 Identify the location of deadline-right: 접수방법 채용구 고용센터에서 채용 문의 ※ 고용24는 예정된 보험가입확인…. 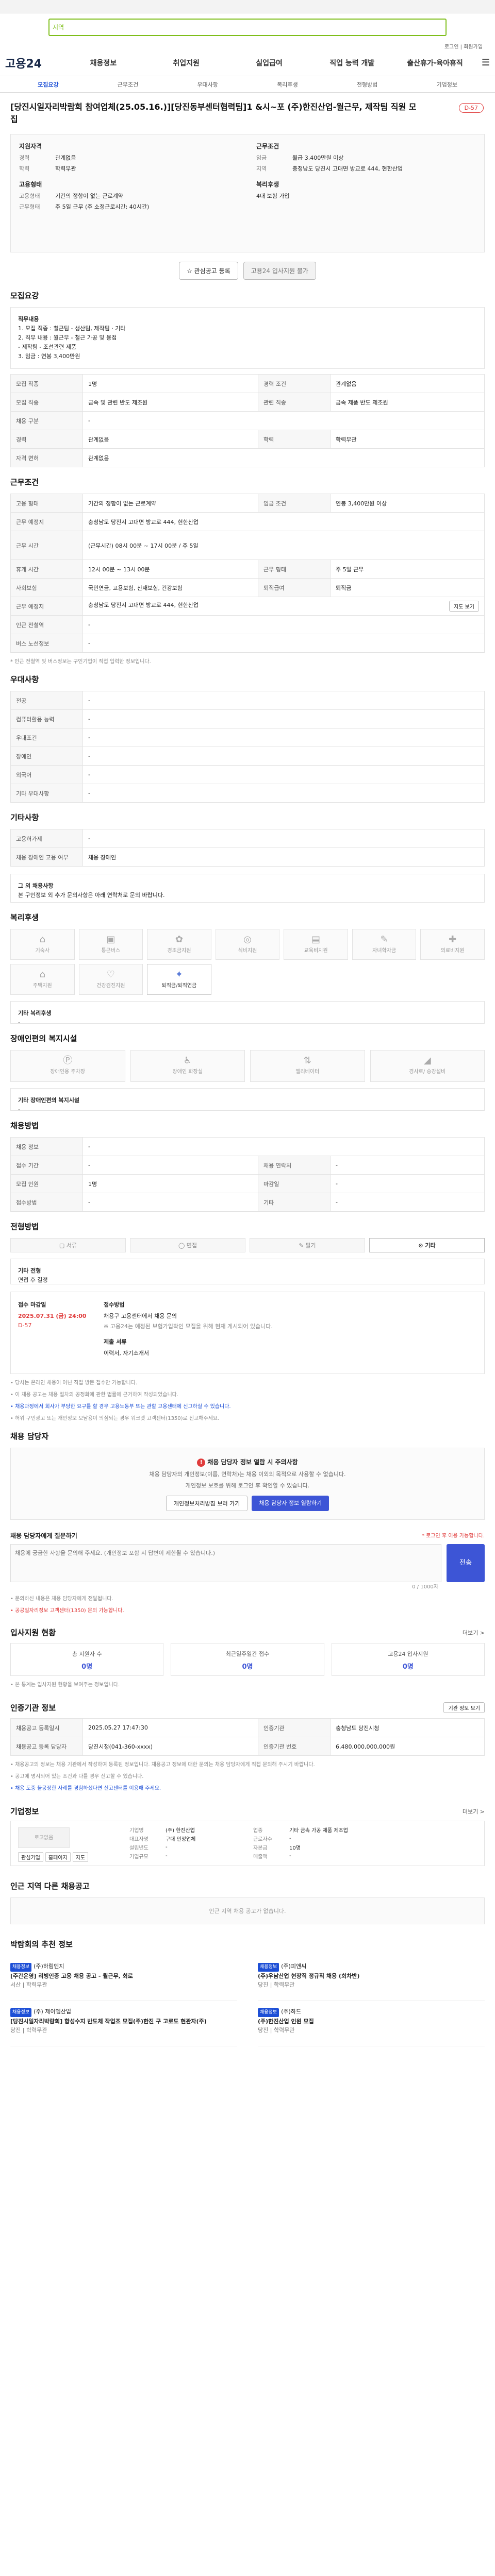
(289, 1328).